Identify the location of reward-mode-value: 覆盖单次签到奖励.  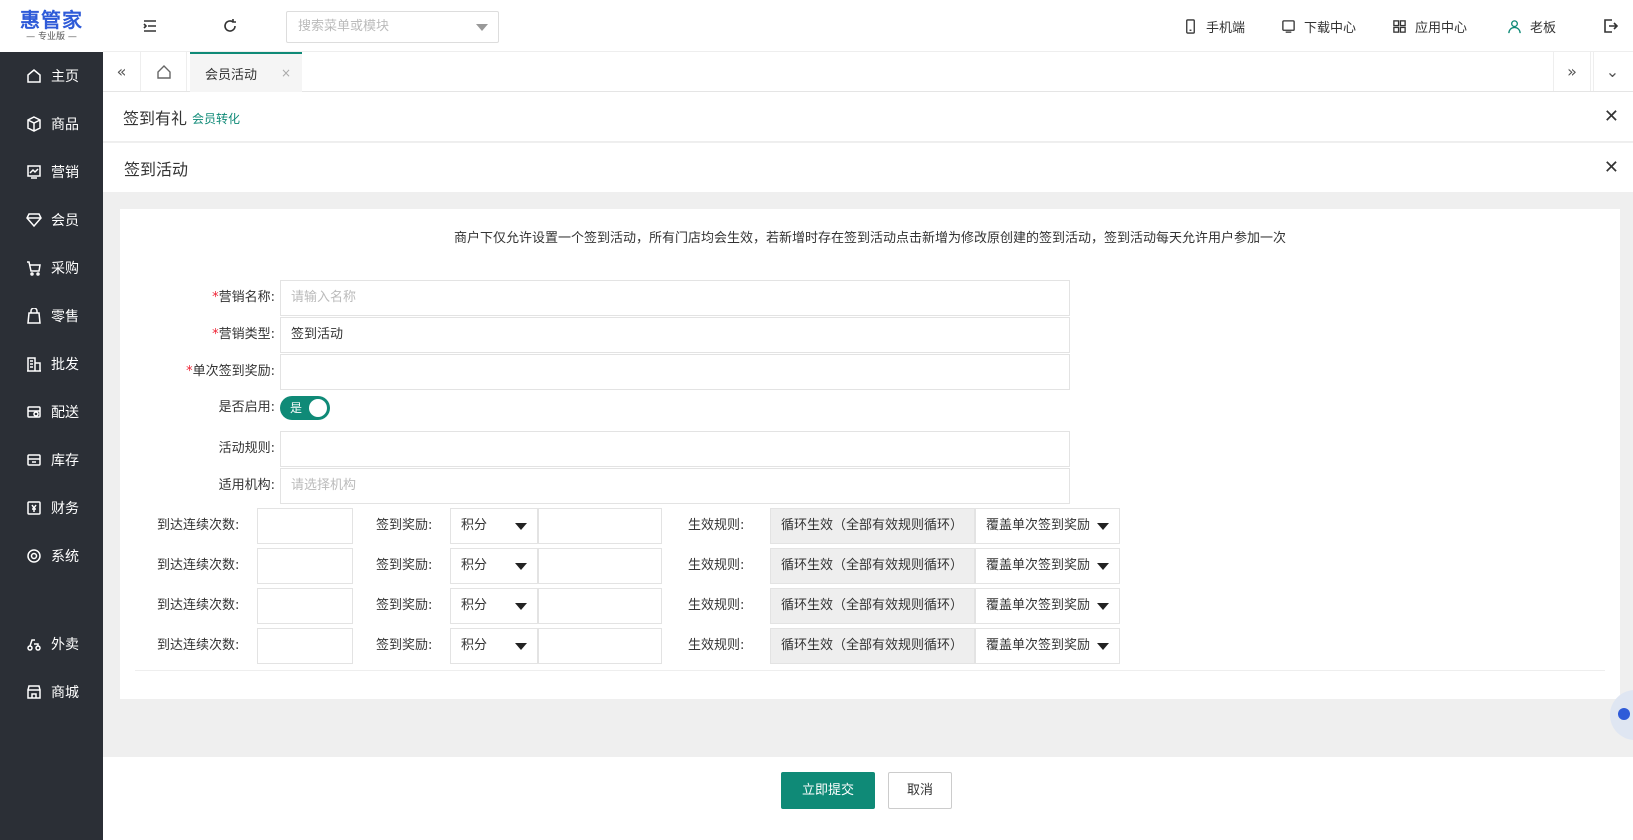
(1038, 565).